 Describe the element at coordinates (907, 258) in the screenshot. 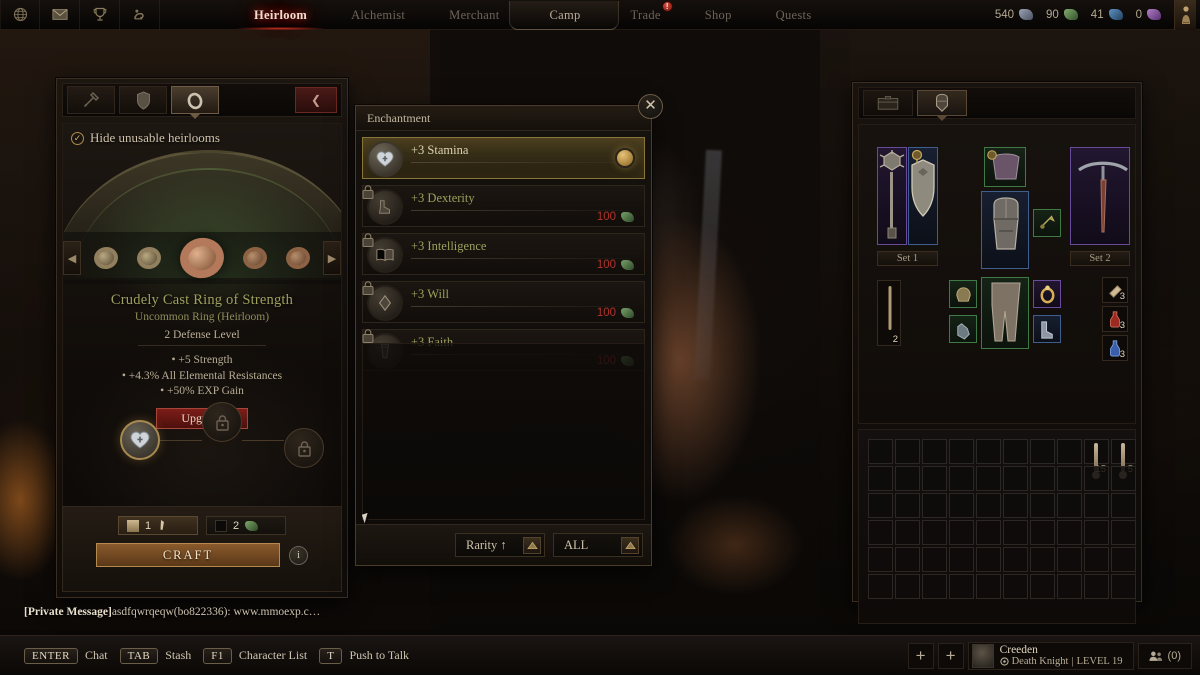

I see `set-1-label: Set 1` at that location.